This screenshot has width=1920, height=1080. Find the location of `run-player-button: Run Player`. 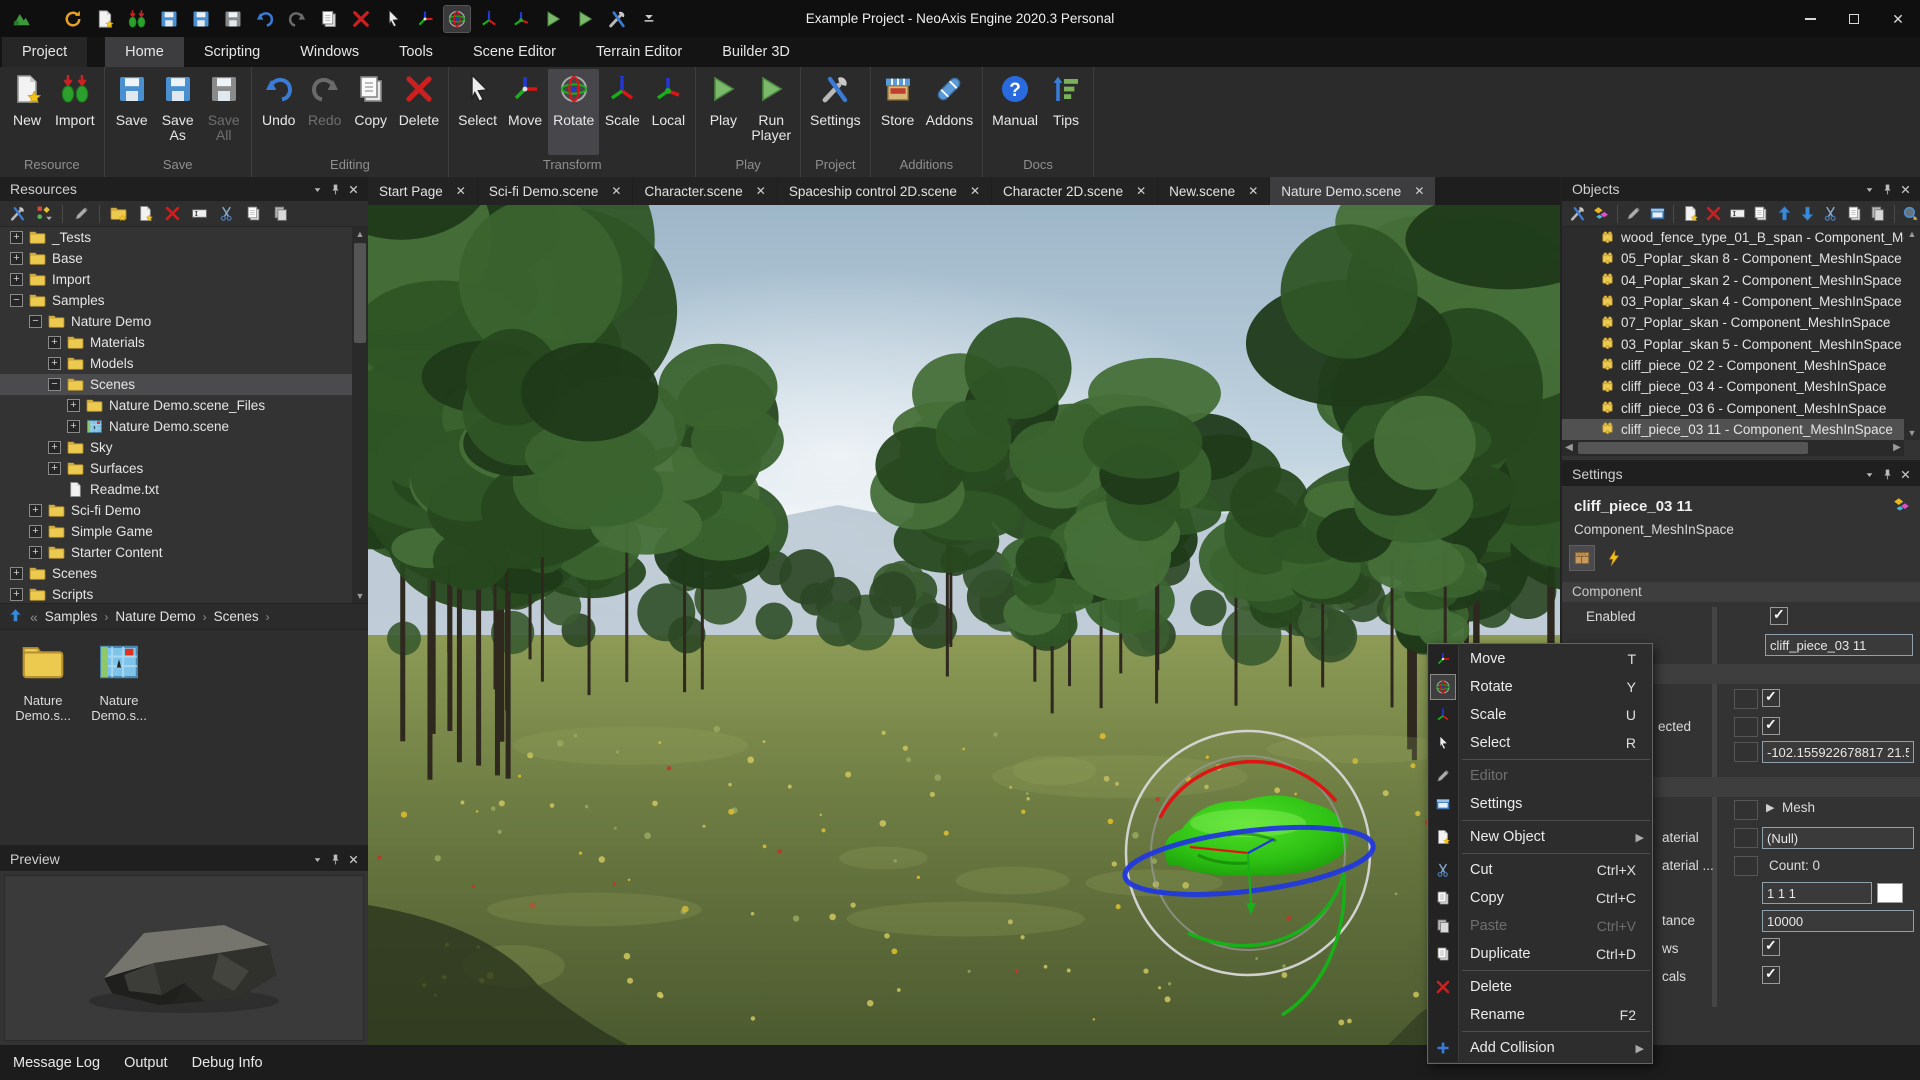

run-player-button: Run Player is located at coordinates (771, 112).